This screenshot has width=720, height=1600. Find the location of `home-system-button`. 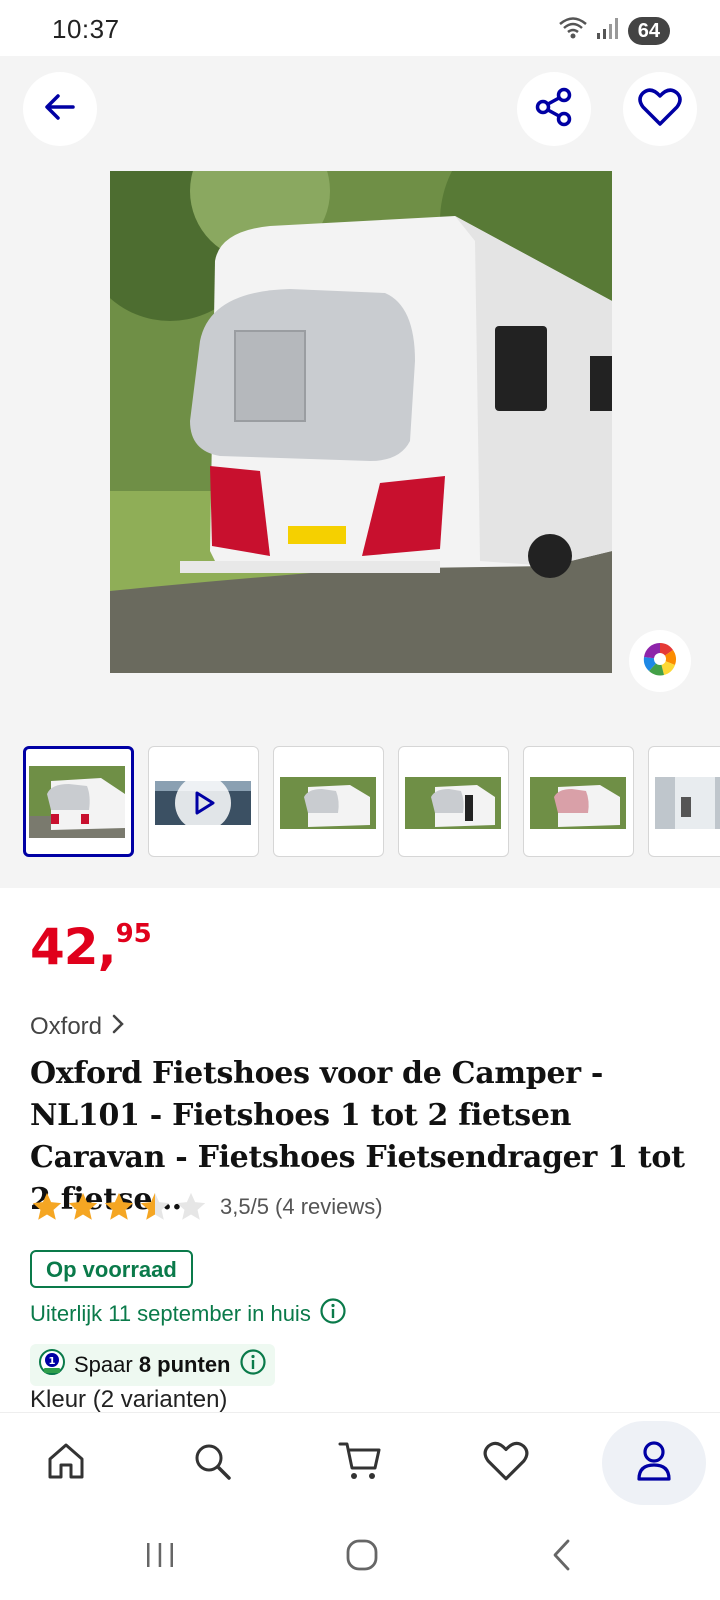

home-system-button is located at coordinates (362, 1557).